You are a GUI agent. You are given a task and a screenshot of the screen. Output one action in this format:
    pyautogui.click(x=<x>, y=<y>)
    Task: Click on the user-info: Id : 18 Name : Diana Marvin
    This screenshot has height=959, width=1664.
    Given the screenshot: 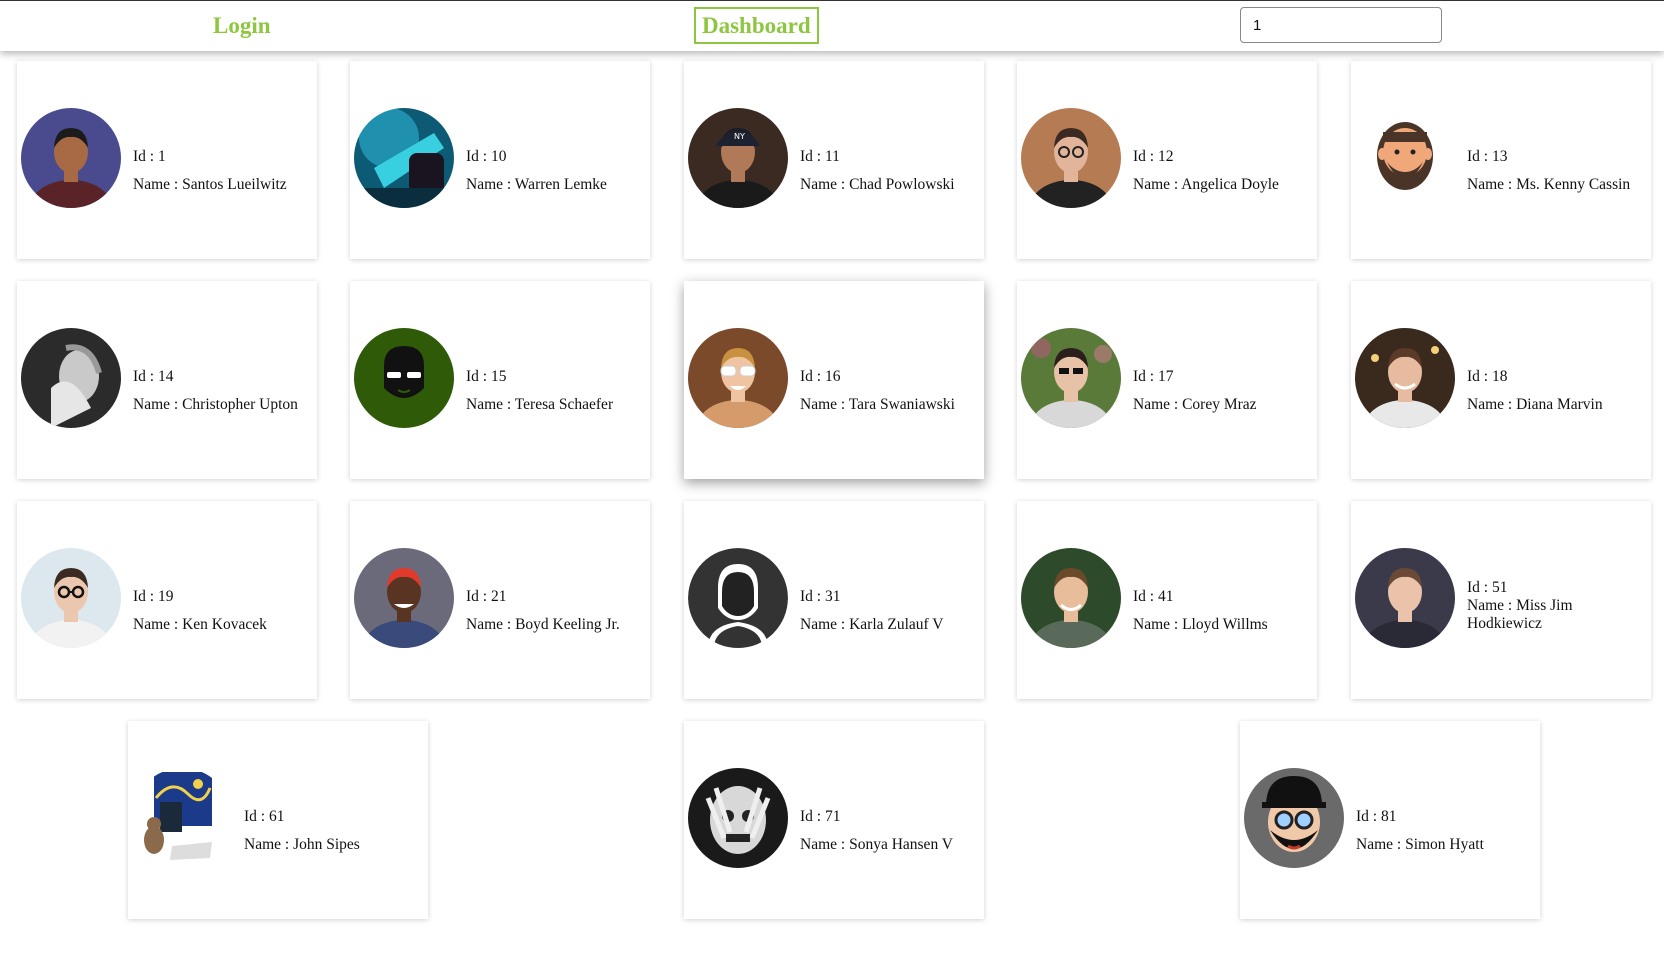 What is the action you would take?
    pyautogui.click(x=1557, y=391)
    